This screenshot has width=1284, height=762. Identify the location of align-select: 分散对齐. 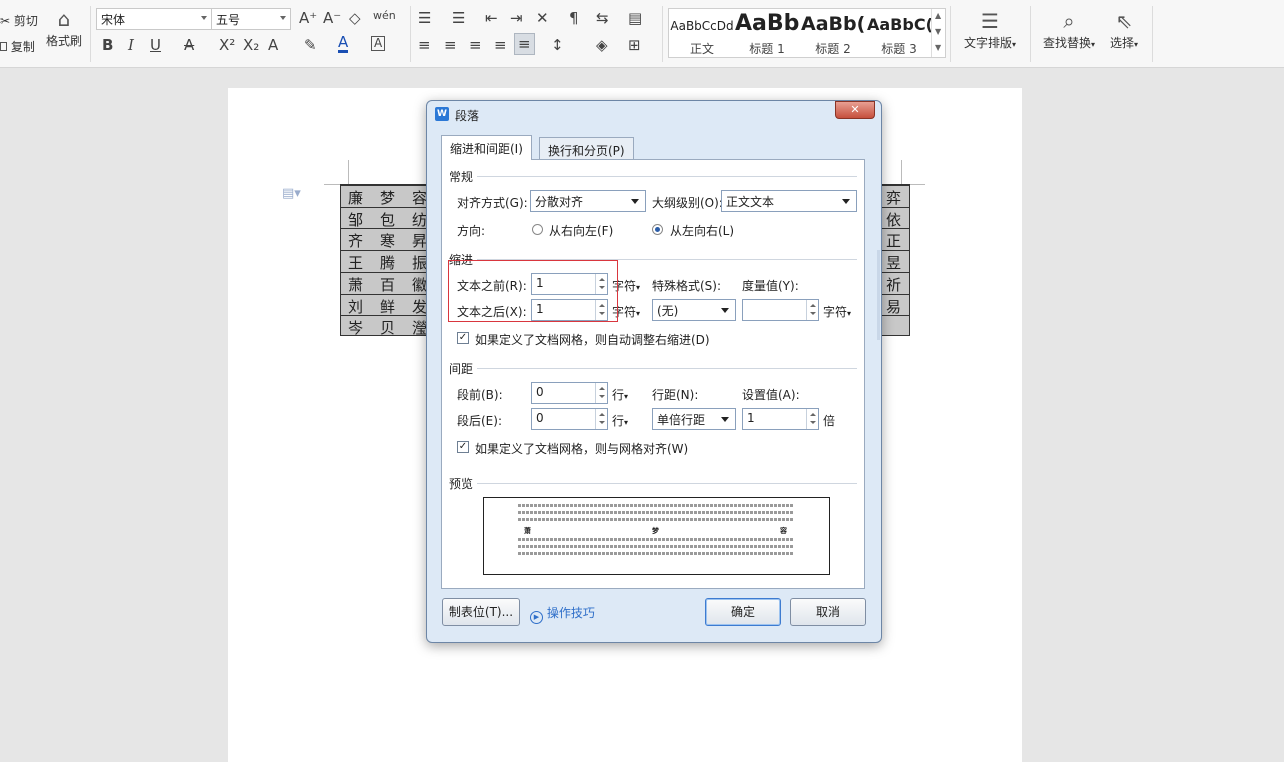
(588, 201).